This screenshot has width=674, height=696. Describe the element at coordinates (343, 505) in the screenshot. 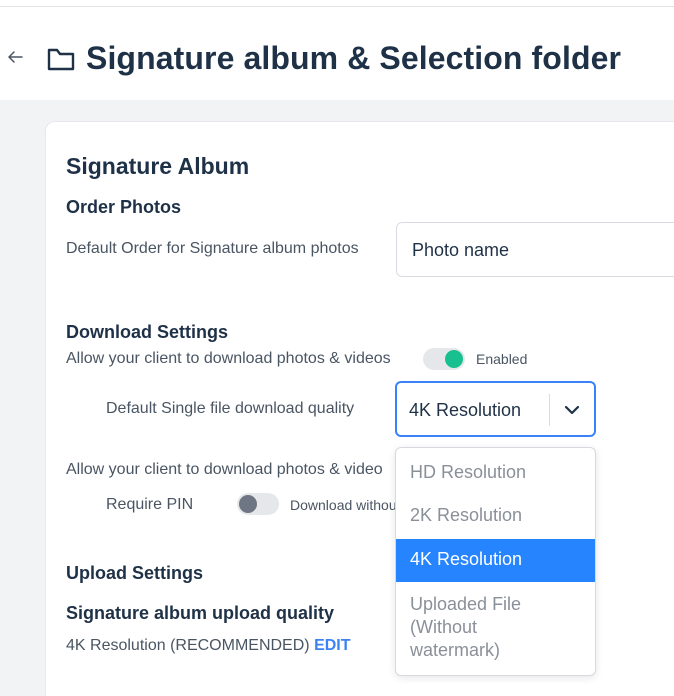

I see `require-pin-state: Download withou` at that location.